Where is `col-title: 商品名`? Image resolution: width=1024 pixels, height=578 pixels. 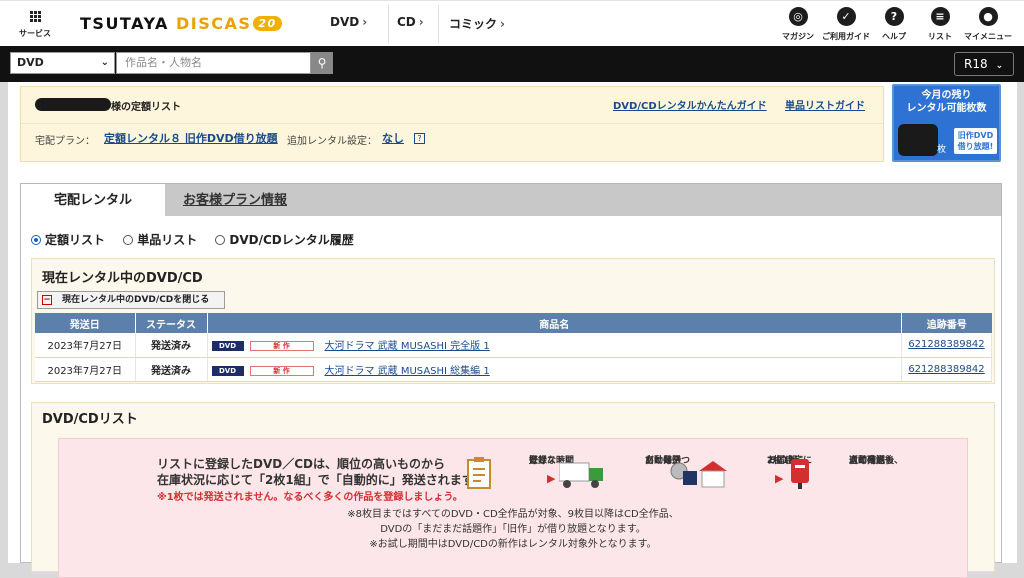 col-title: 商品名 is located at coordinates (554, 323).